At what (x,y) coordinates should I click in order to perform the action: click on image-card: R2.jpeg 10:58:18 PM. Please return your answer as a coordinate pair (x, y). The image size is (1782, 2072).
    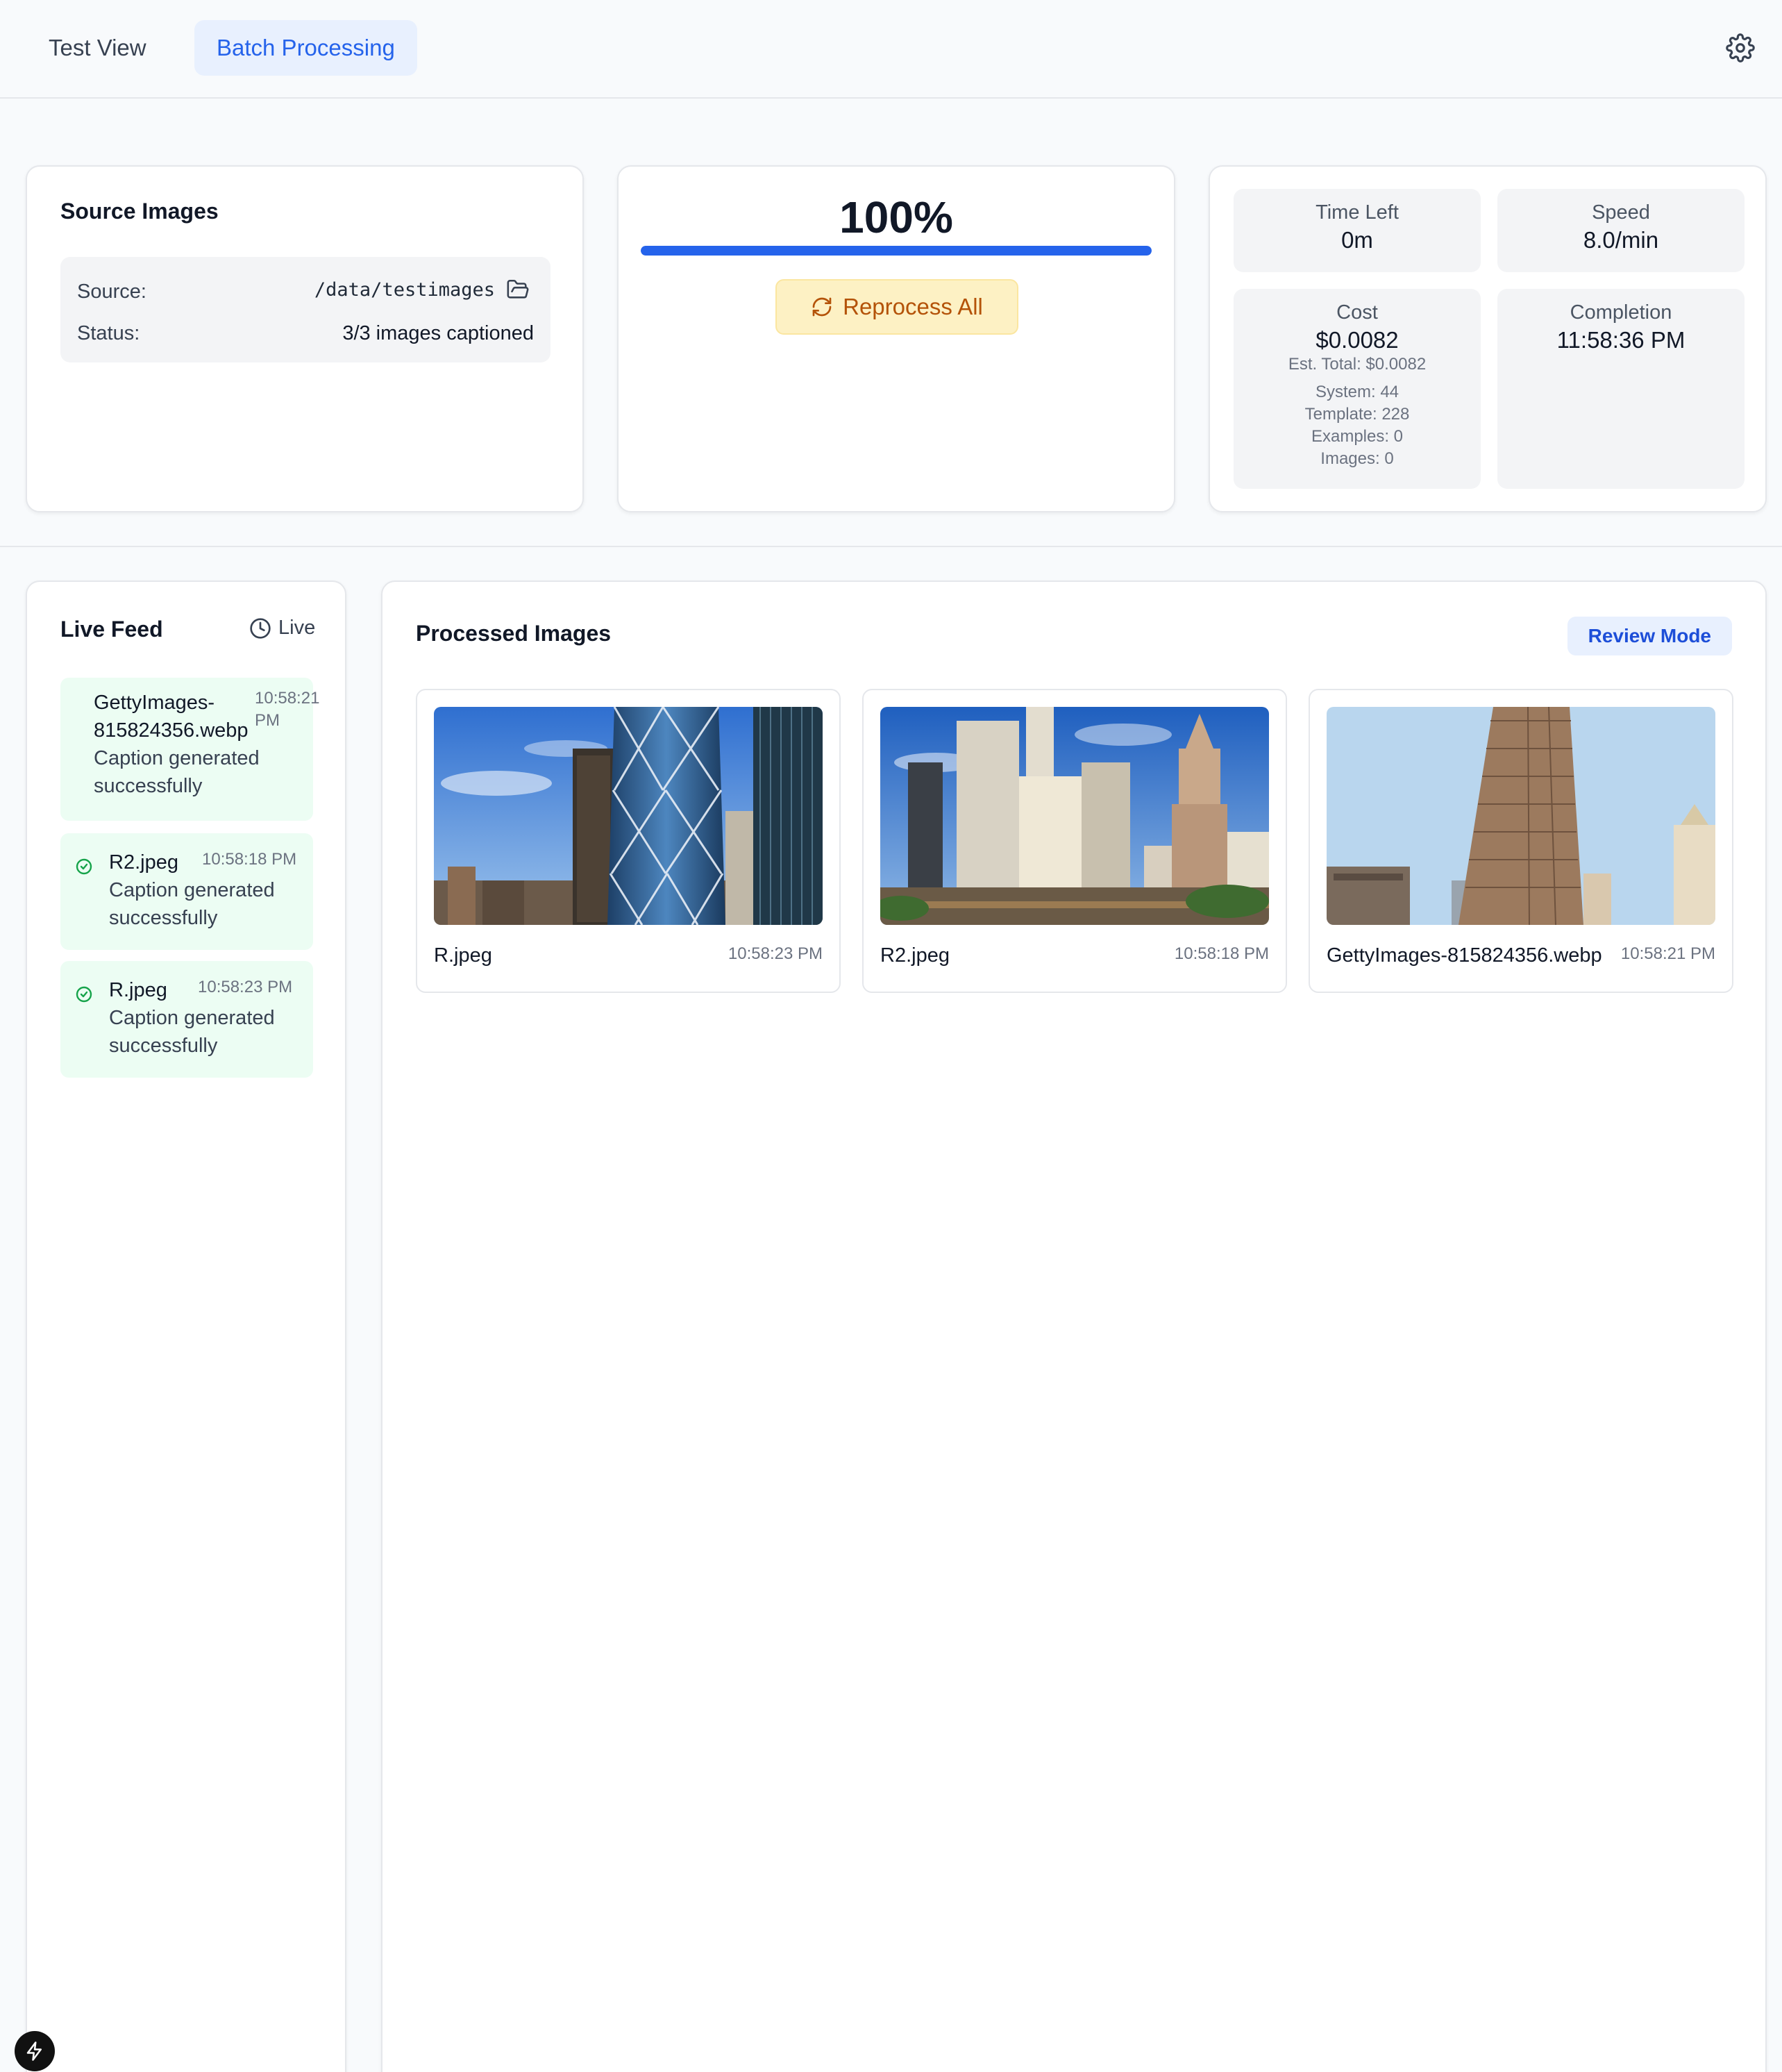
    Looking at the image, I should click on (1074, 841).